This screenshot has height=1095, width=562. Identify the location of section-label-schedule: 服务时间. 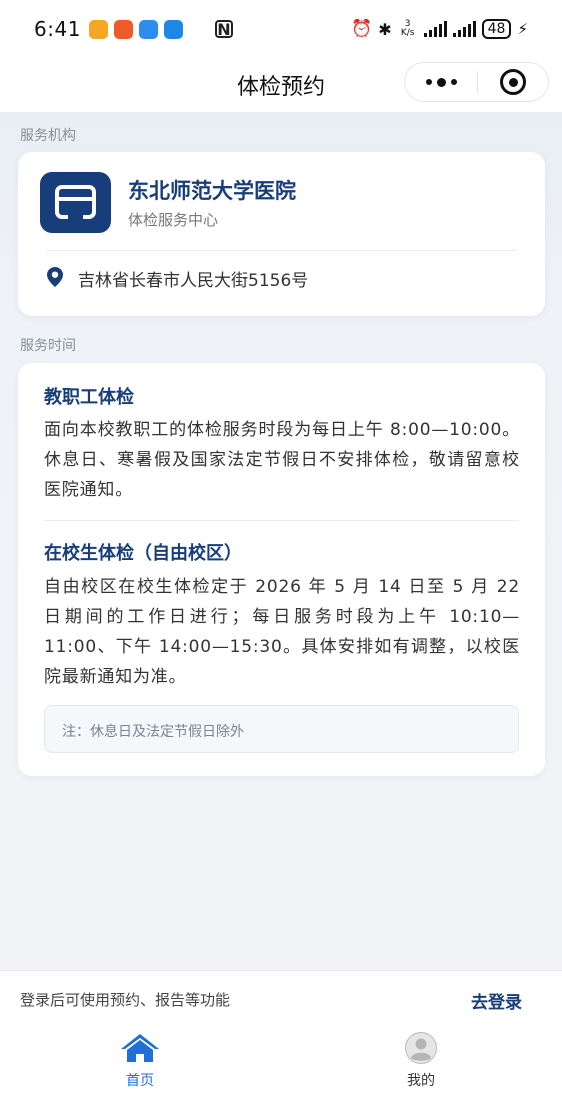
(48, 346).